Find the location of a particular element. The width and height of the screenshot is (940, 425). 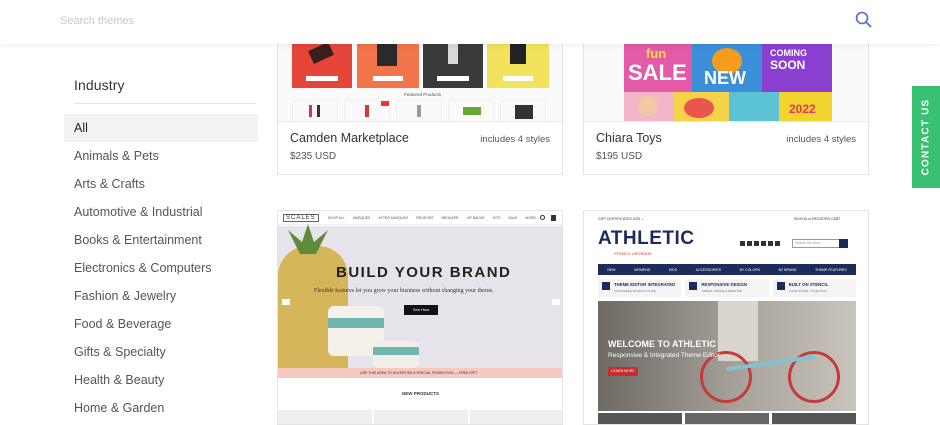

wrench-icon is located at coordinates (780, 286).